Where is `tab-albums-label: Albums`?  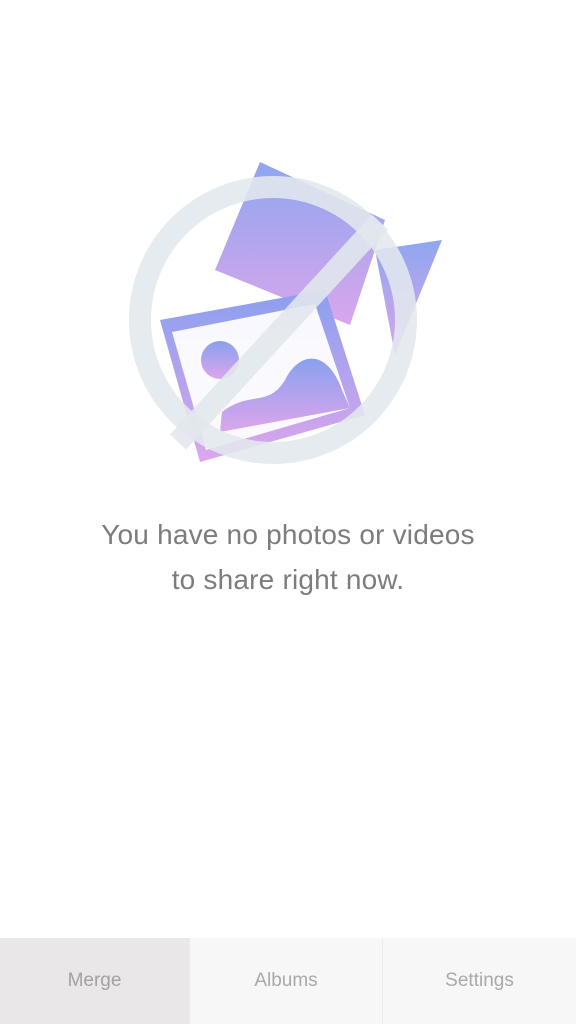
tab-albums-label: Albums is located at coordinates (286, 980).